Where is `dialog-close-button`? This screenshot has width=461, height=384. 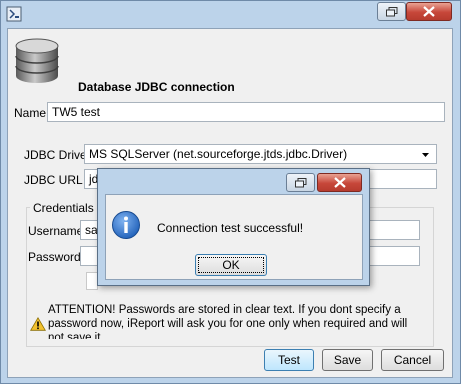 dialog-close-button is located at coordinates (339, 182).